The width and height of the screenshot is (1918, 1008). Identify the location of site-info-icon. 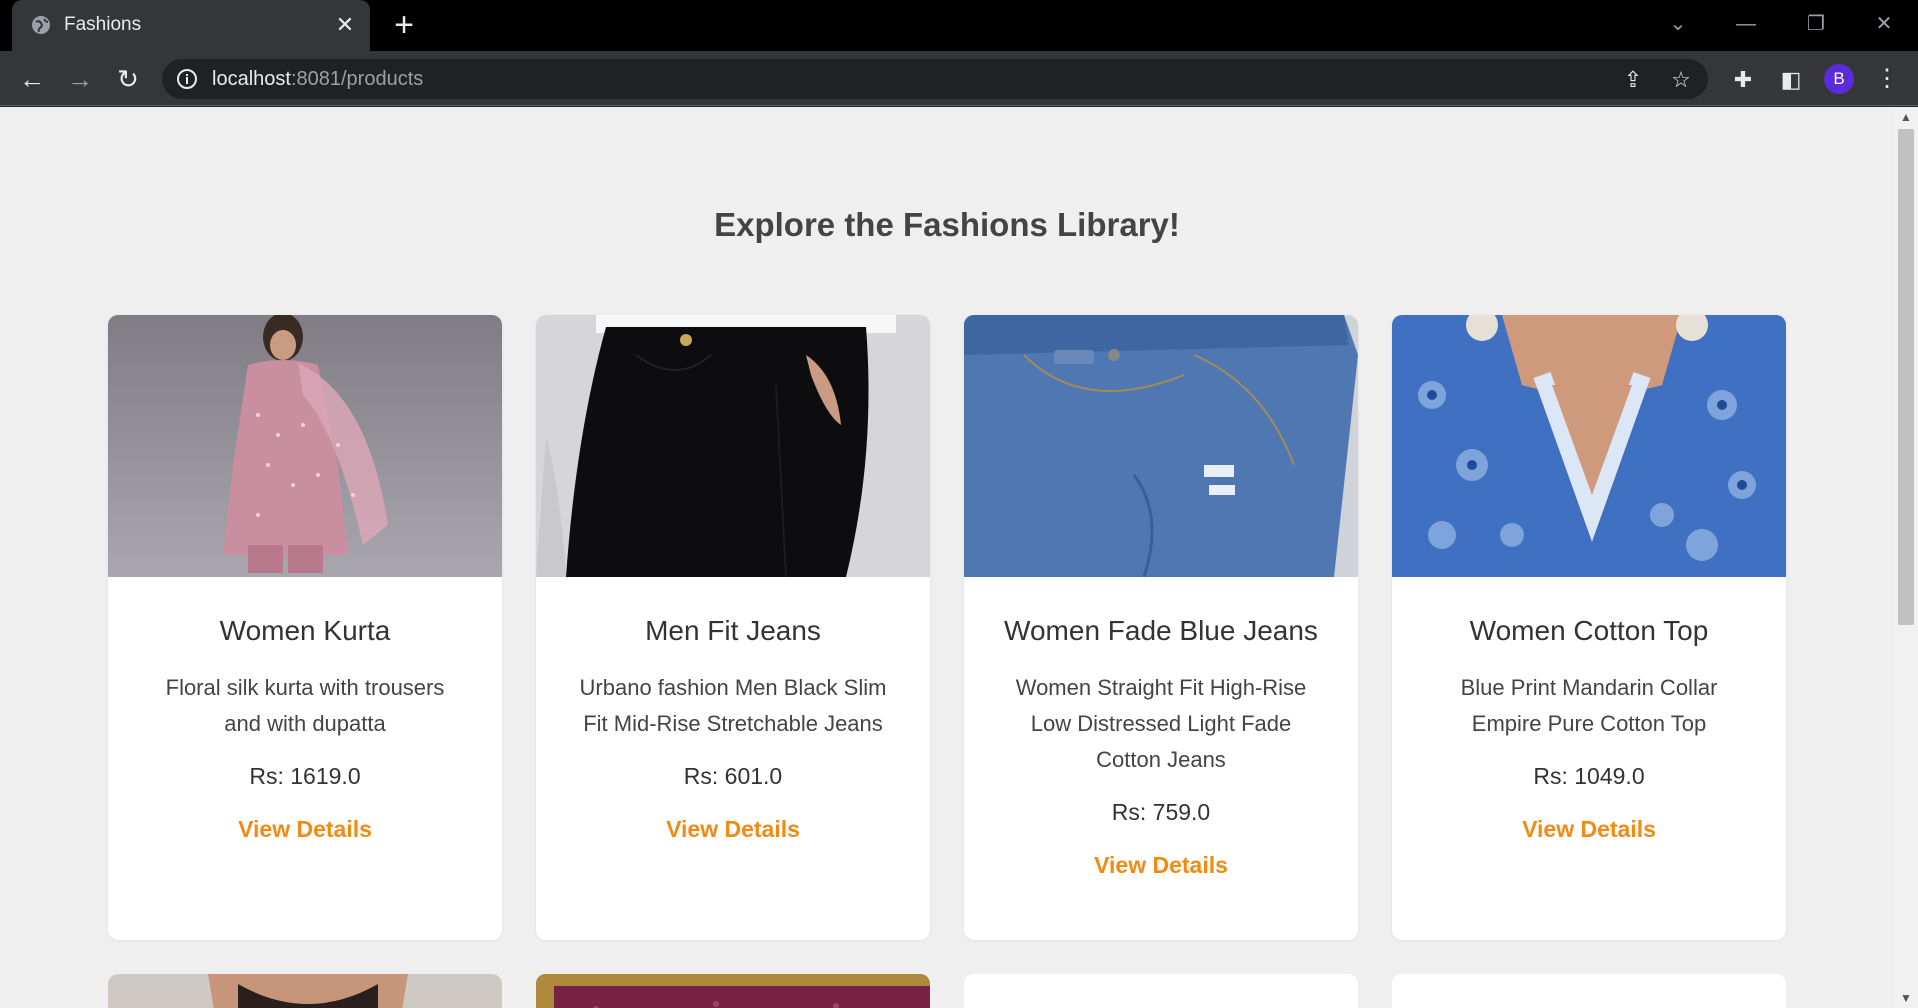
(187, 79).